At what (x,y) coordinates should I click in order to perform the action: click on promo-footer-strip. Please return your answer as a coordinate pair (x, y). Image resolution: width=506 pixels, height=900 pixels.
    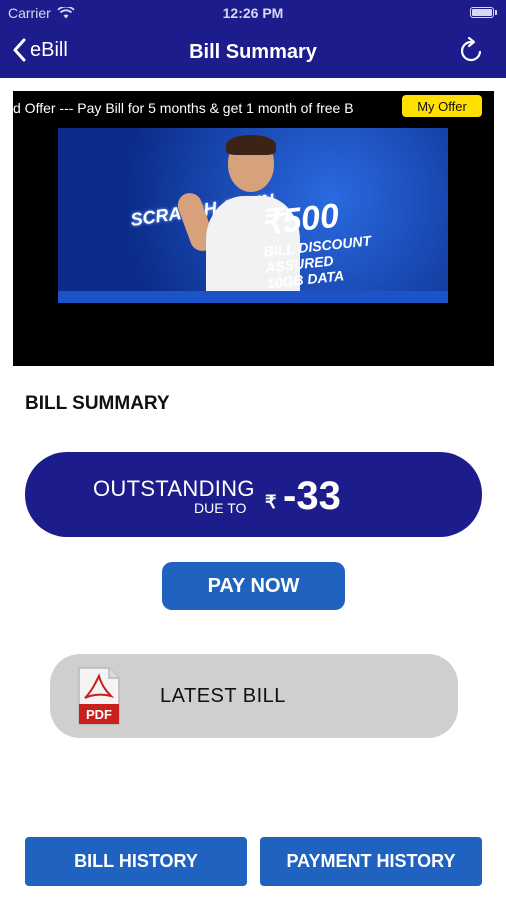
    Looking at the image, I should click on (253, 297).